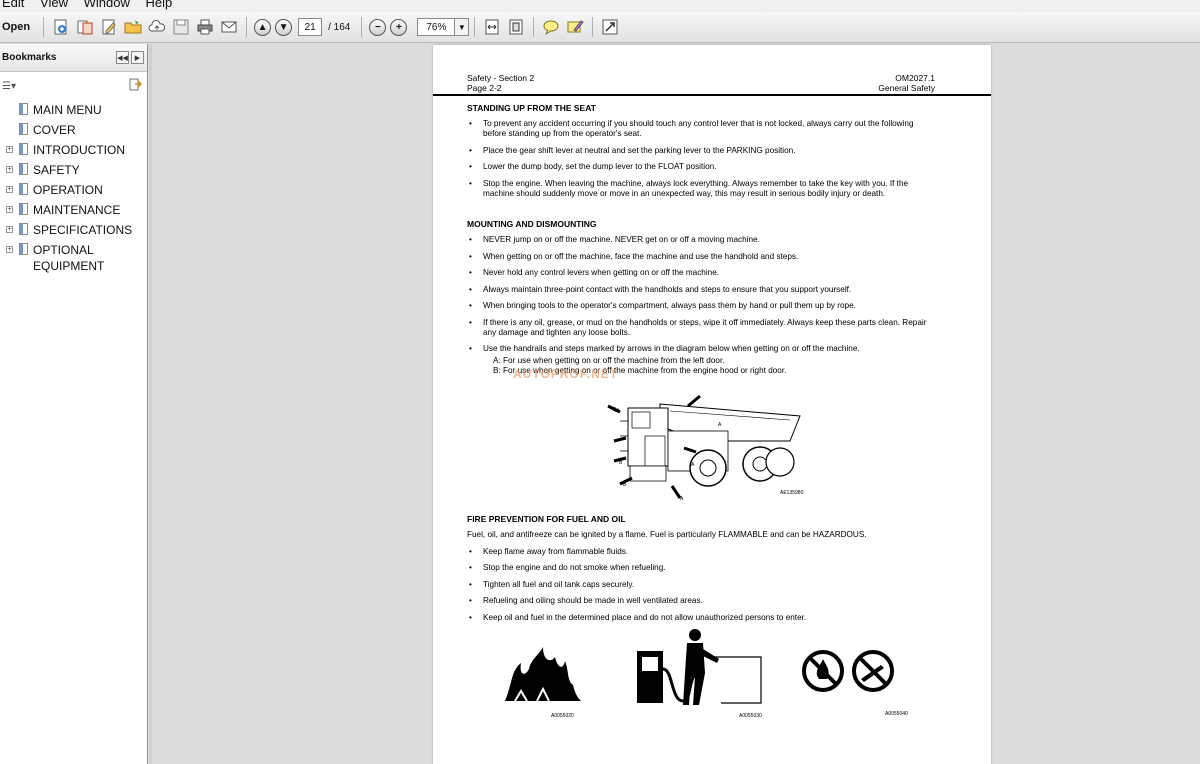  What do you see at coordinates (13, 5) in the screenshot?
I see `menu-edit: Edit` at bounding box center [13, 5].